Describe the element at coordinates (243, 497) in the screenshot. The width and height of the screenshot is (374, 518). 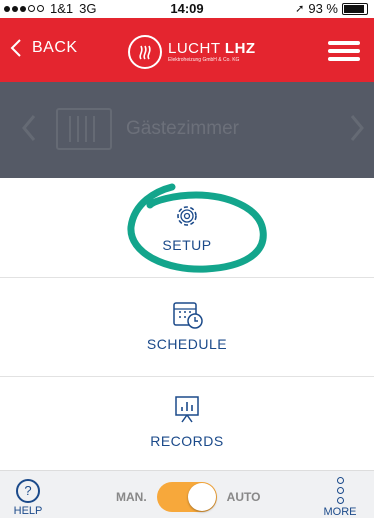
I see `mode-auto-label: AUTO` at that location.